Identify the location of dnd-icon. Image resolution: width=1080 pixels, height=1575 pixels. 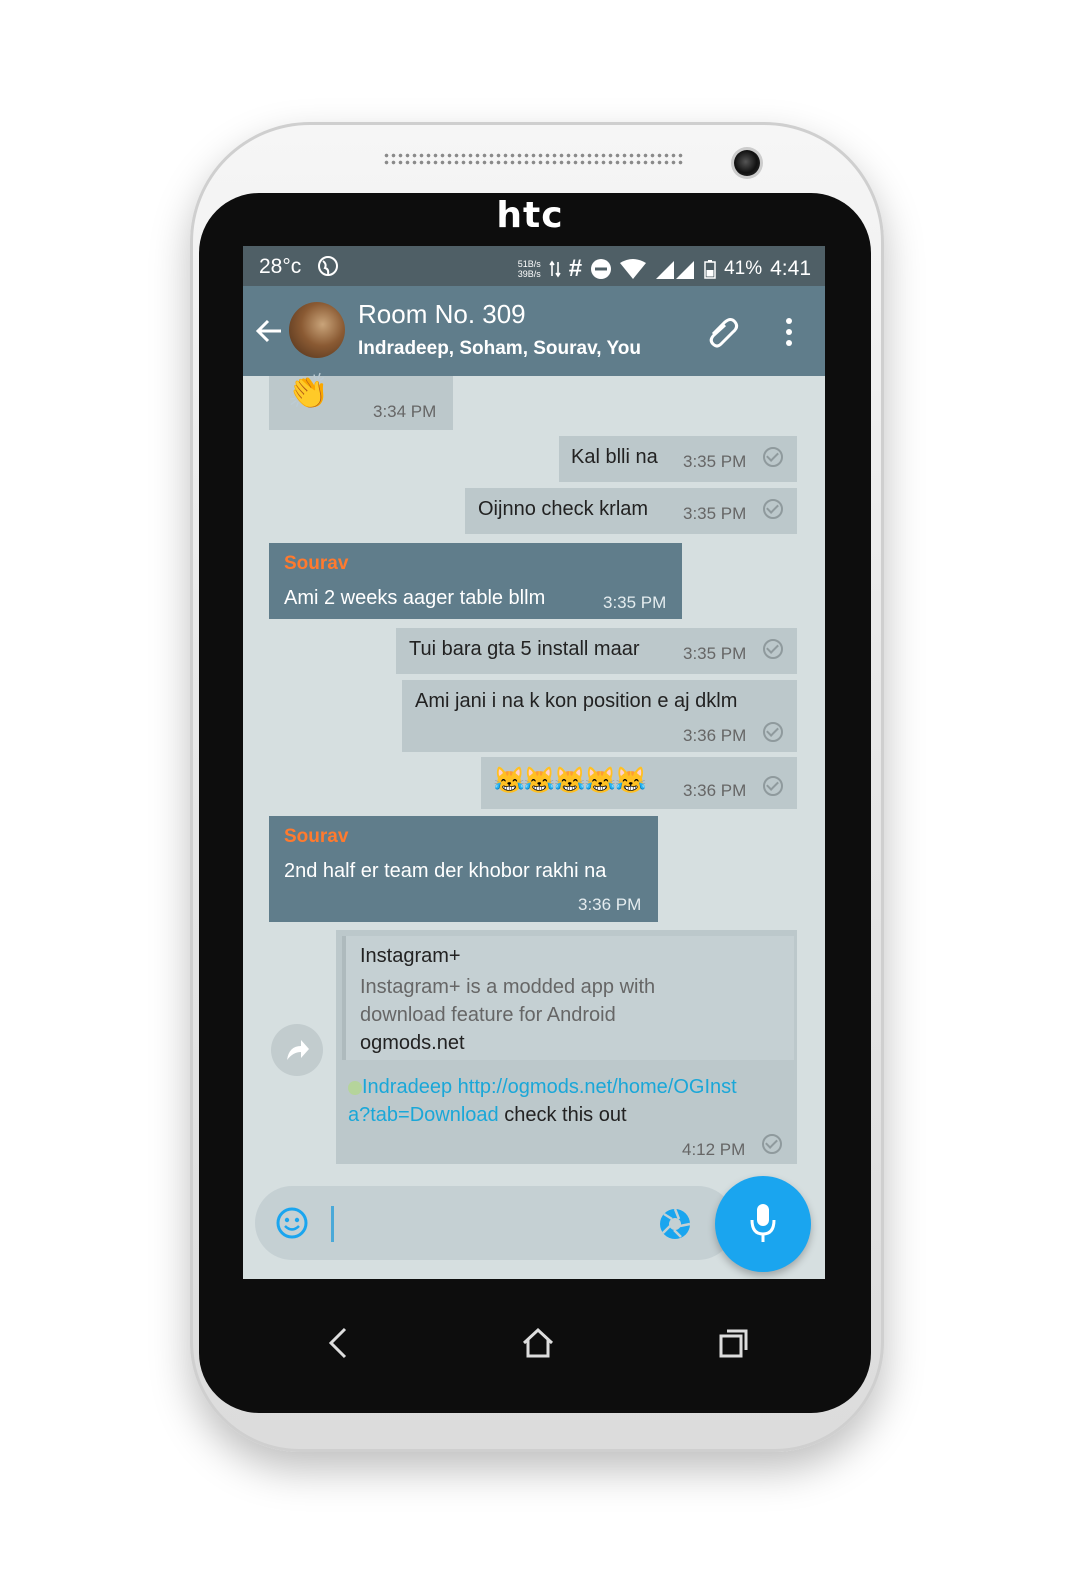
(601, 269).